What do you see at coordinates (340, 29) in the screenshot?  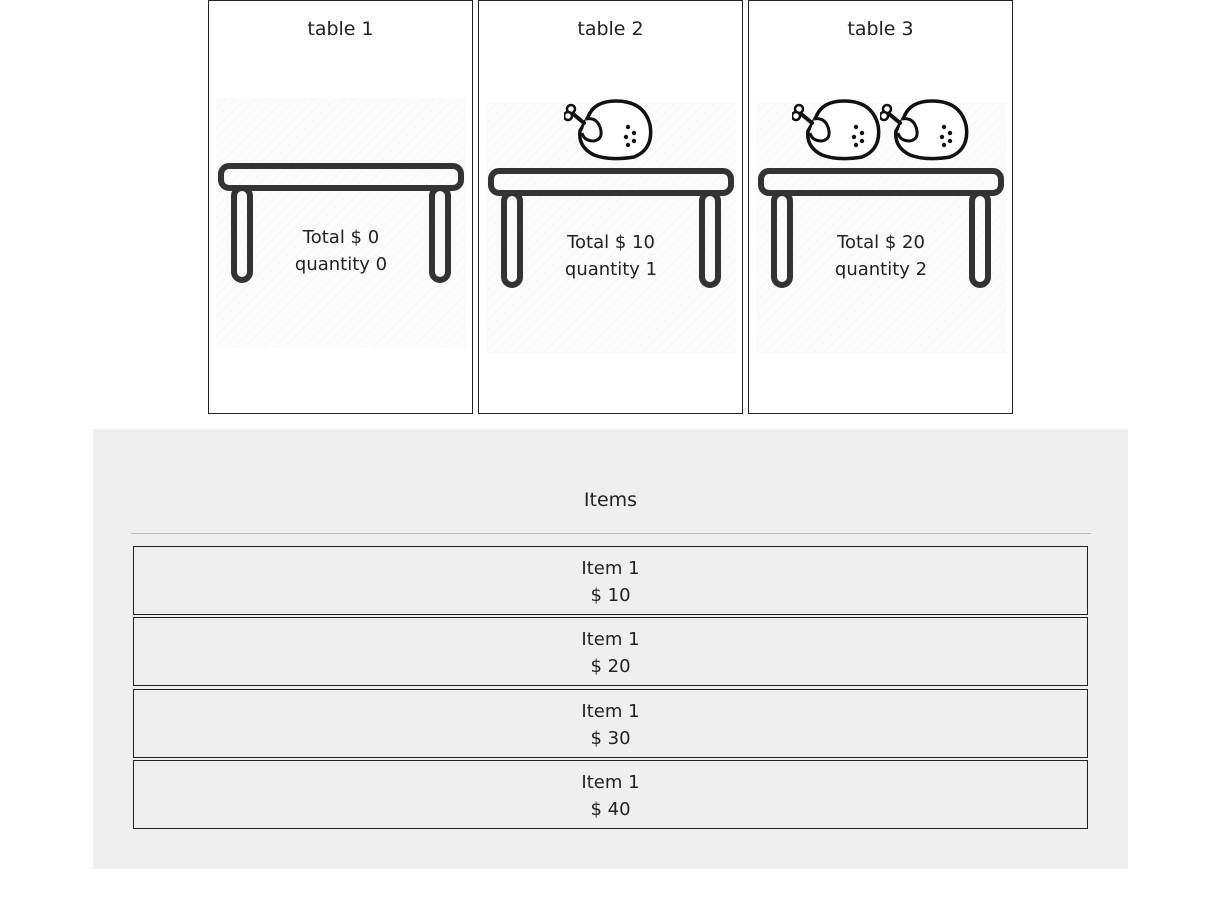 I see `table-title: table 1` at bounding box center [340, 29].